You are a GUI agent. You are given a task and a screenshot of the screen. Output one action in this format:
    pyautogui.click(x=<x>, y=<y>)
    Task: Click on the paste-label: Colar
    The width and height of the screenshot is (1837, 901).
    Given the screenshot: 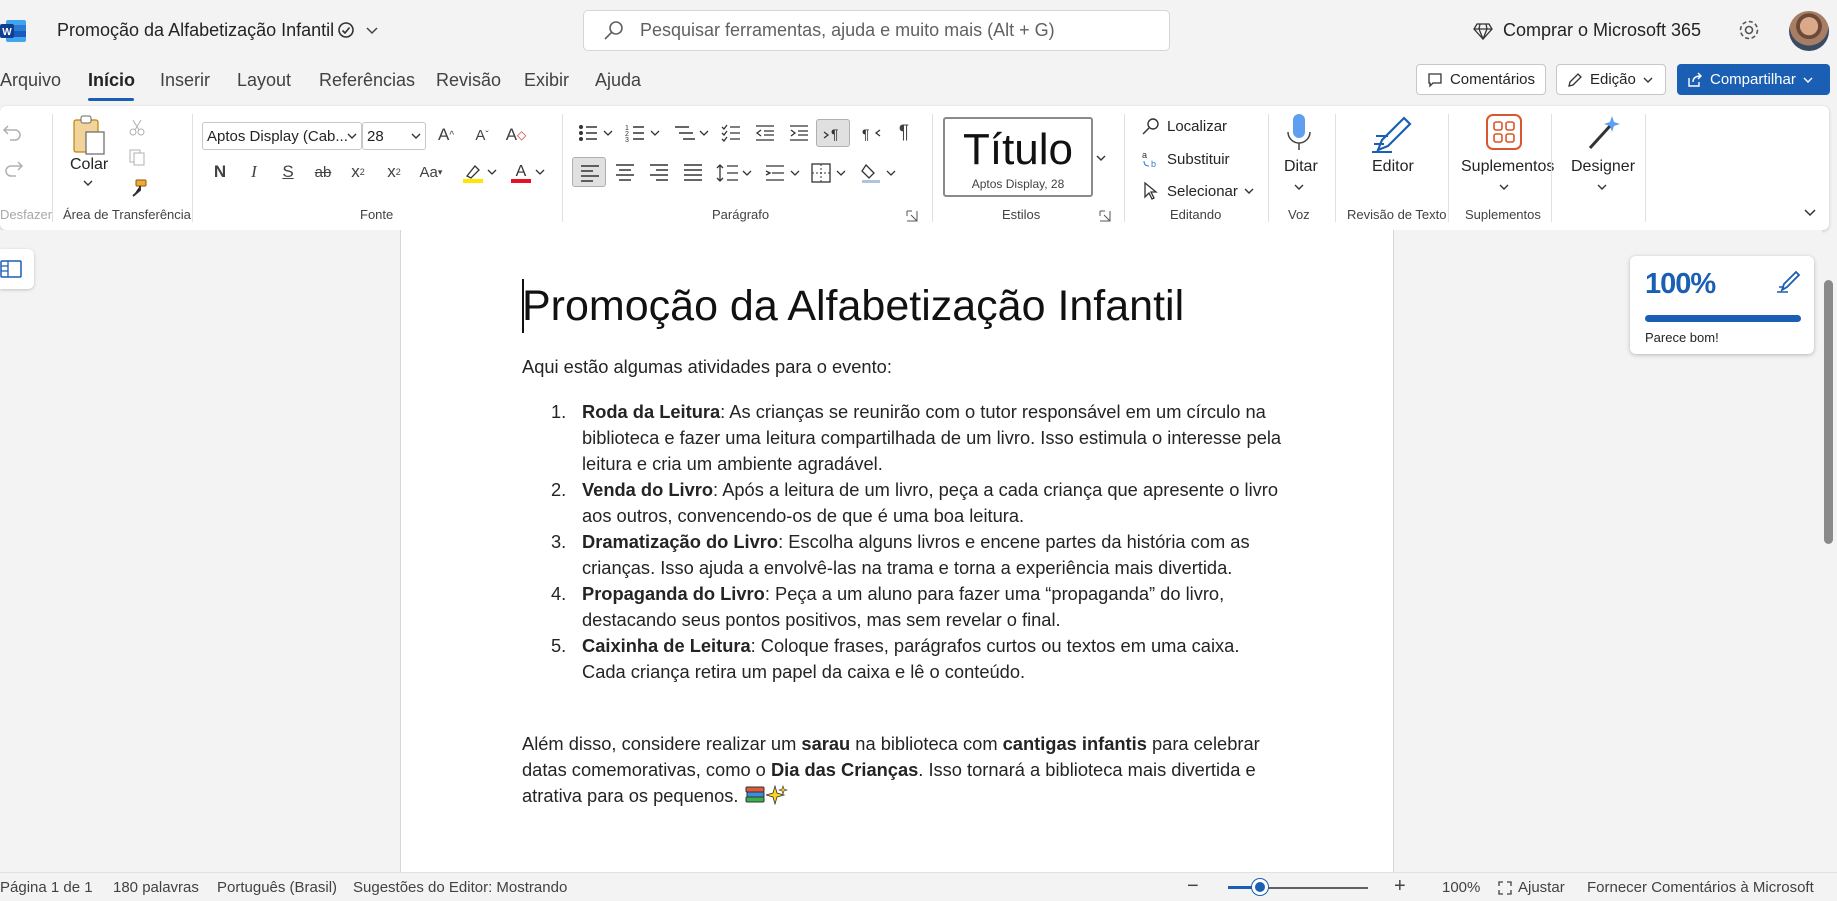 What is the action you would take?
    pyautogui.click(x=89, y=165)
    